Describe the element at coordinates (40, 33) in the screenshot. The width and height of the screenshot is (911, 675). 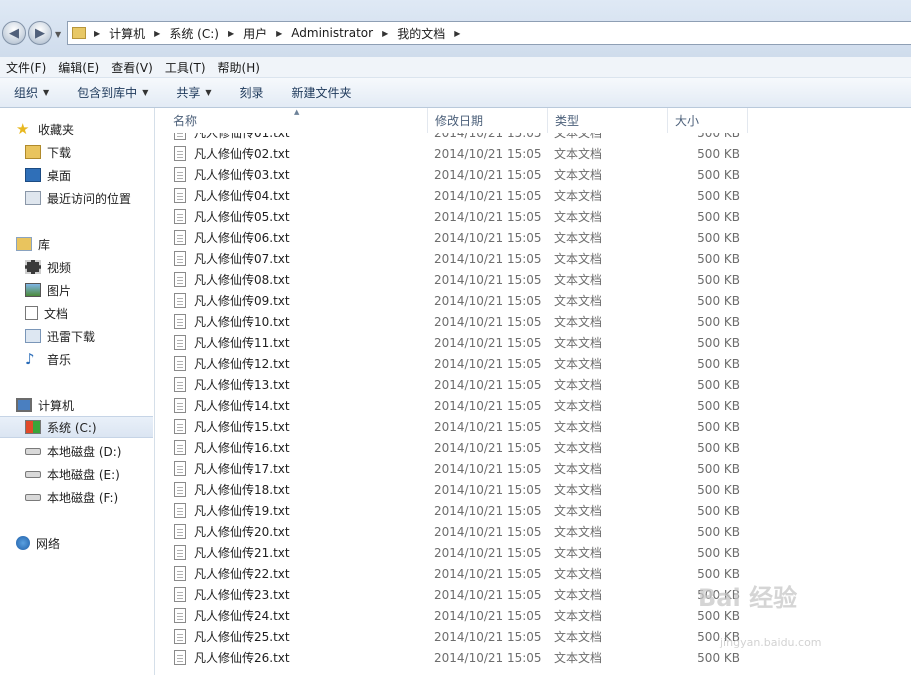
I see `forward-button: ▶` at that location.